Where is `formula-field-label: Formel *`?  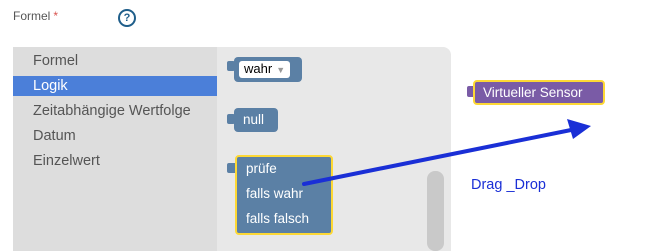
formula-field-label: Formel * is located at coordinates (35, 16).